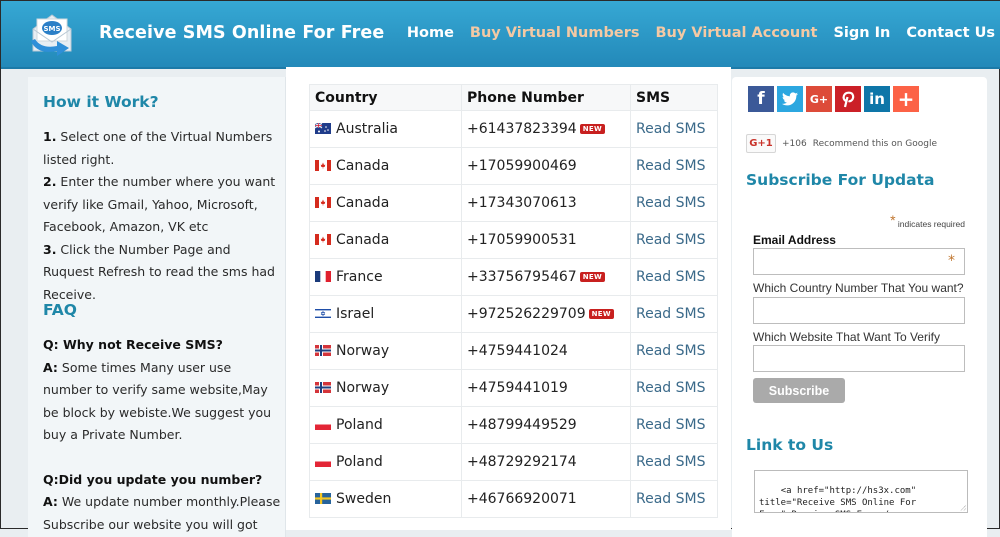 The height and width of the screenshot is (537, 1000). Describe the element at coordinates (737, 33) in the screenshot. I see `nav-buy-virtual-account: Buy Virtual Account` at that location.